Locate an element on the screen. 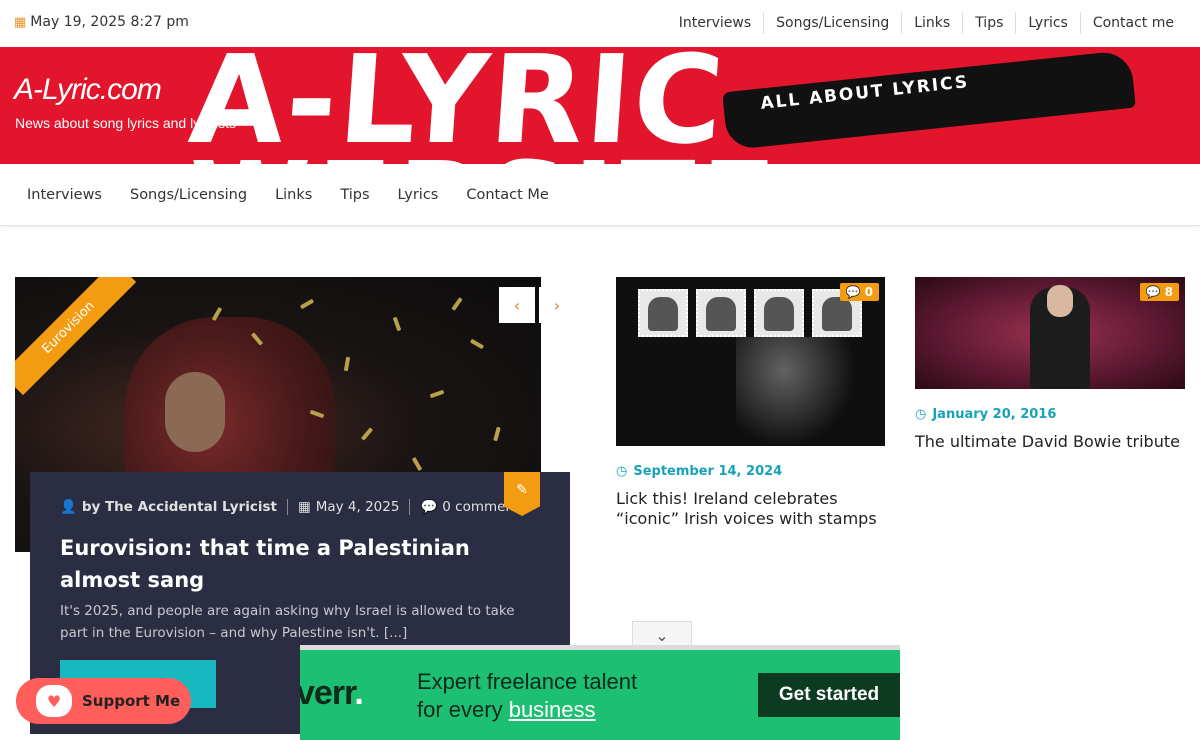 This screenshot has height=740, width=1200. coffee-cup-icon: ♥ is located at coordinates (54, 701).